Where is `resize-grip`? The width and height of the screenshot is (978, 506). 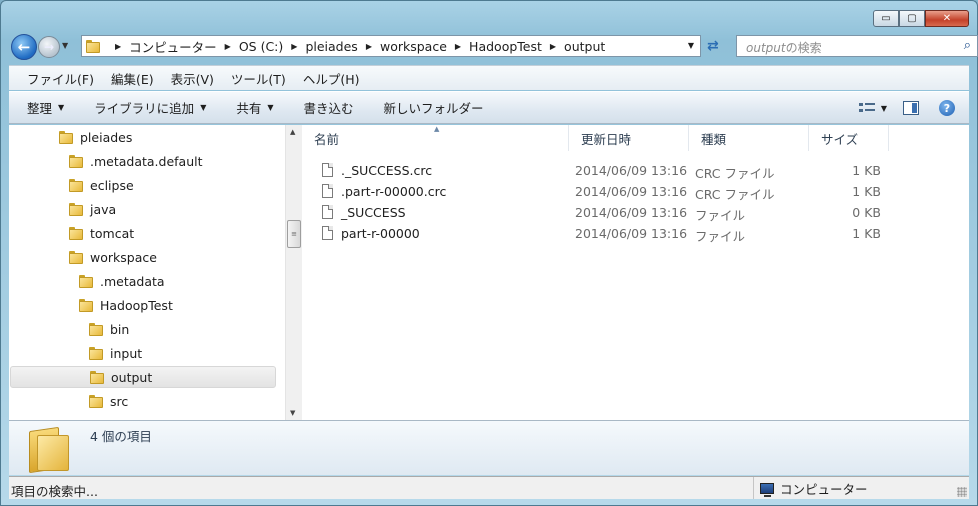 resize-grip is located at coordinates (962, 492).